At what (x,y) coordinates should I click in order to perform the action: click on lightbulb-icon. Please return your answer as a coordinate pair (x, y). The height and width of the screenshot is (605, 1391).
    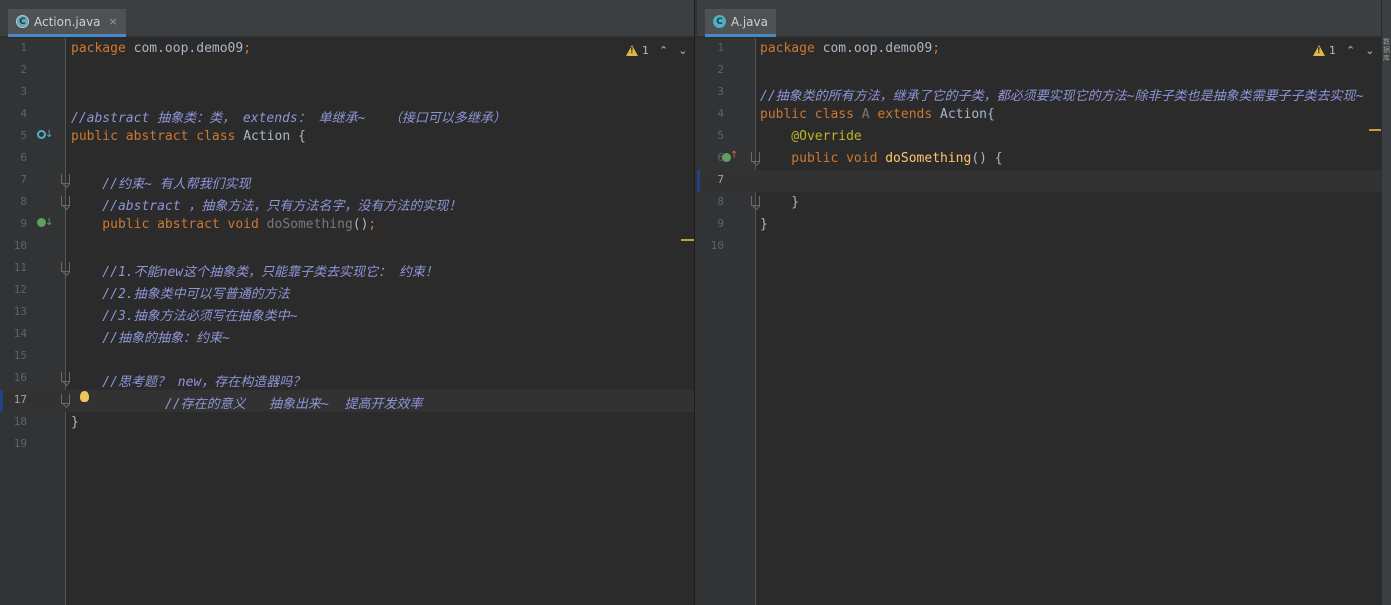
    Looking at the image, I should click on (84, 396).